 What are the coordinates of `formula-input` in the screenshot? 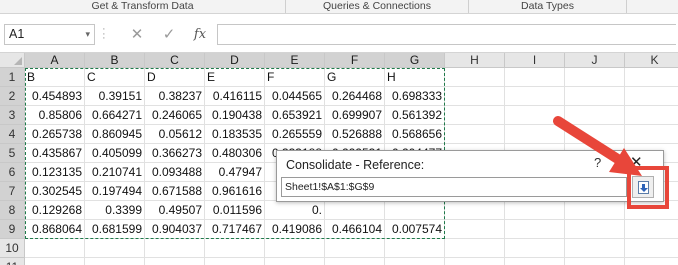 It's located at (446, 34).